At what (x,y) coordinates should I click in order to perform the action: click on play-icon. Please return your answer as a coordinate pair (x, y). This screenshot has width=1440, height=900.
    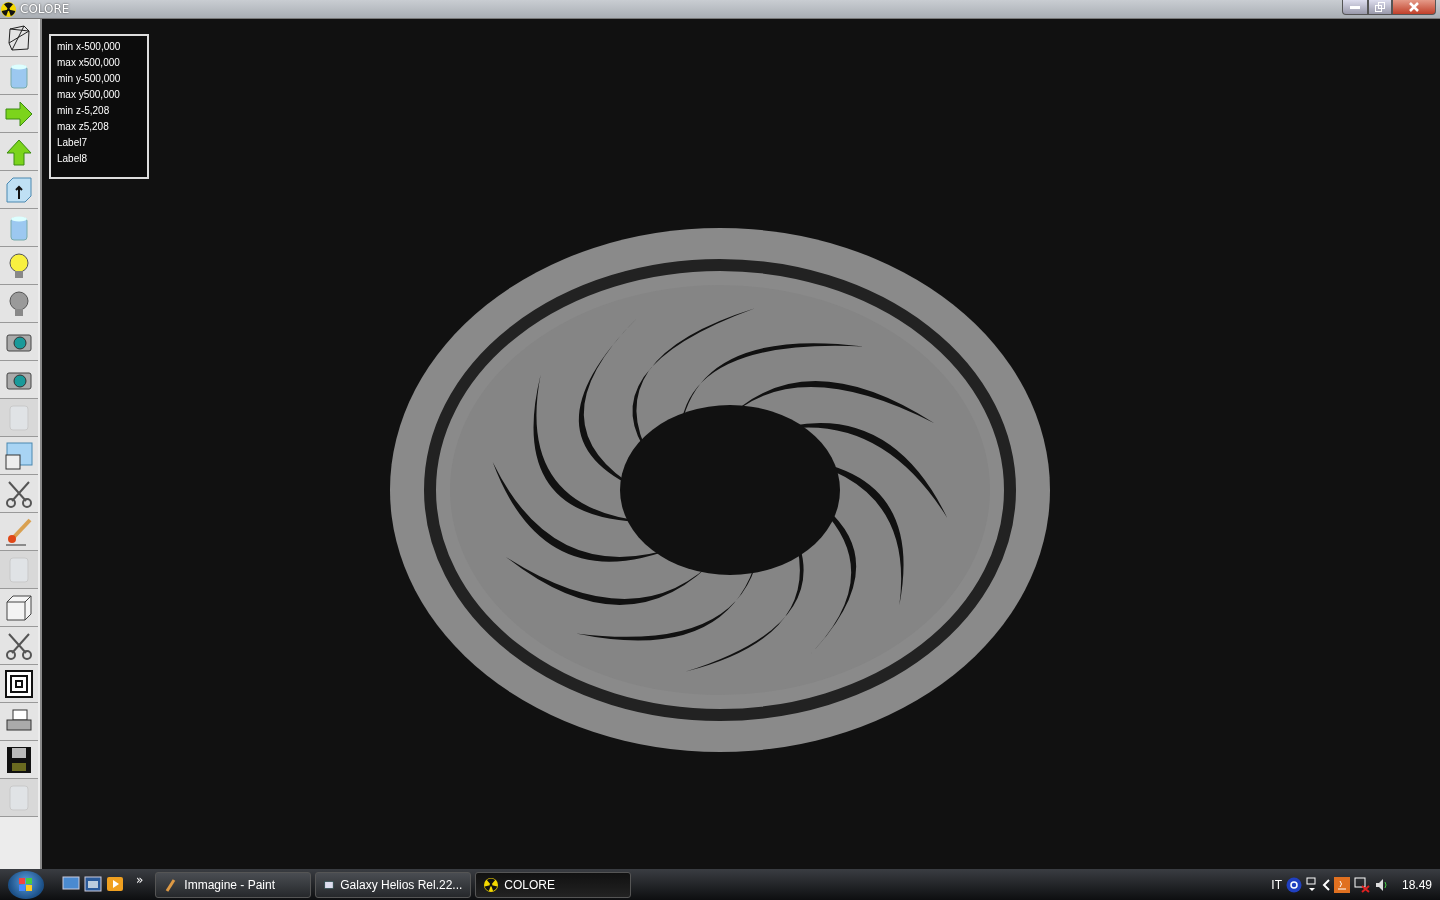
    Looking at the image, I should click on (115, 883).